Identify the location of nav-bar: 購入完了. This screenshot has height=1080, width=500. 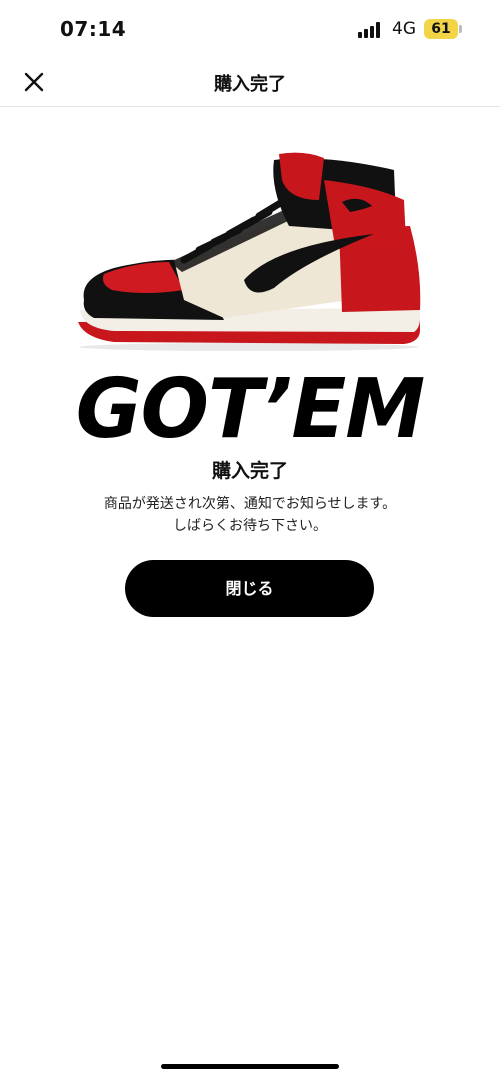
(250, 83).